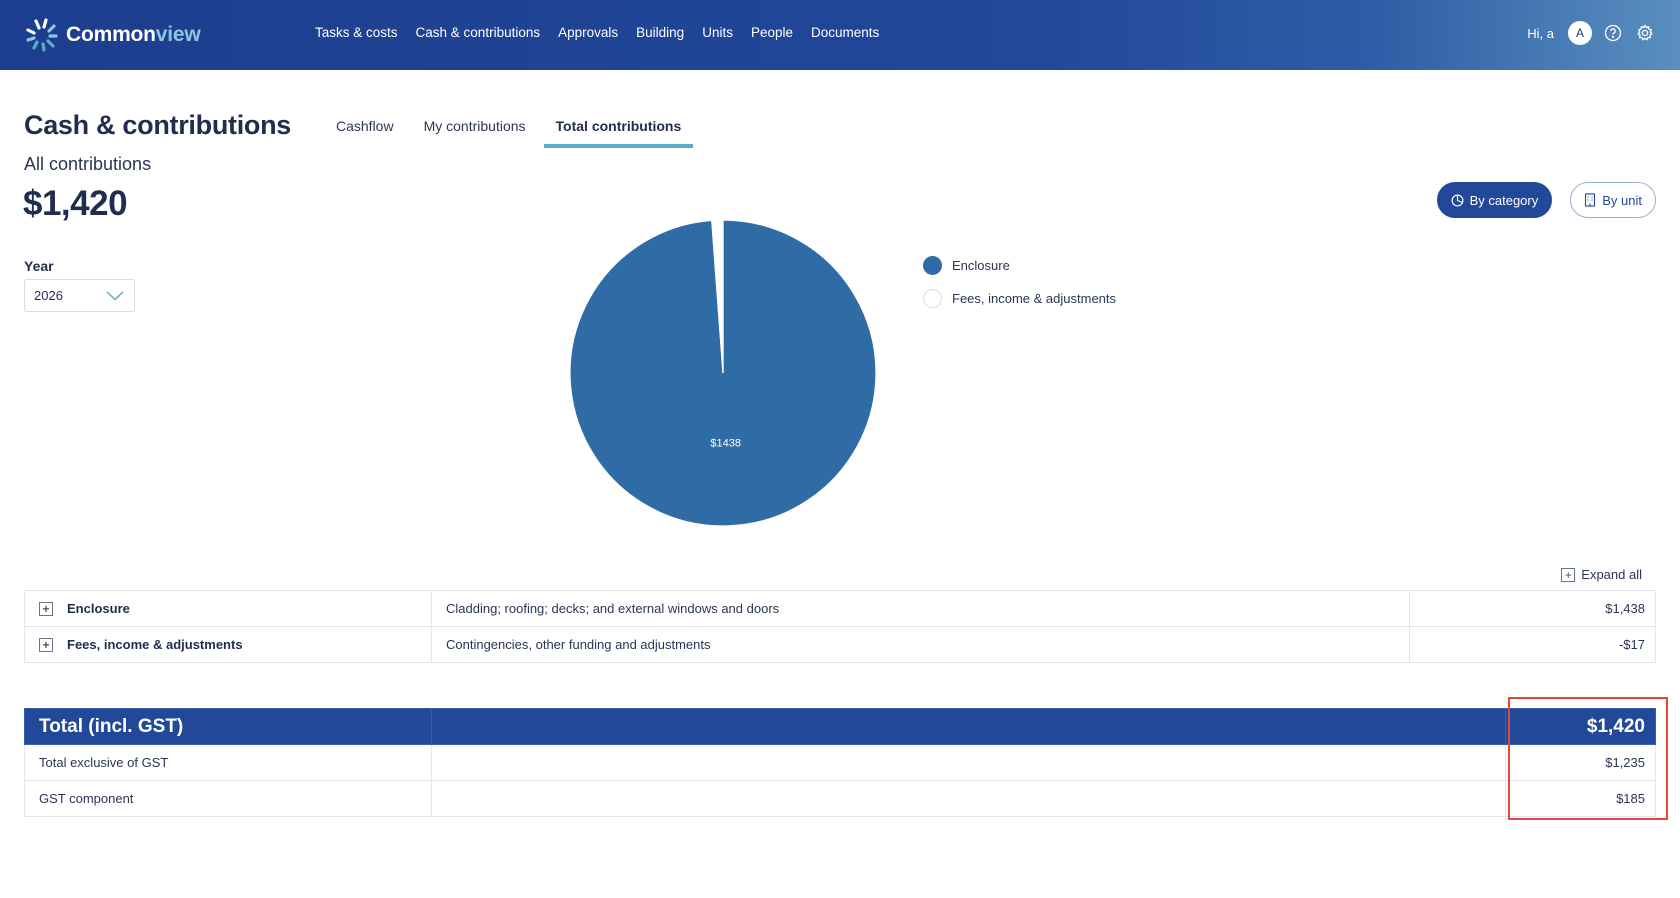 The width and height of the screenshot is (1680, 898). What do you see at coordinates (932, 298) in the screenshot?
I see `legend-swatch-fees` at bounding box center [932, 298].